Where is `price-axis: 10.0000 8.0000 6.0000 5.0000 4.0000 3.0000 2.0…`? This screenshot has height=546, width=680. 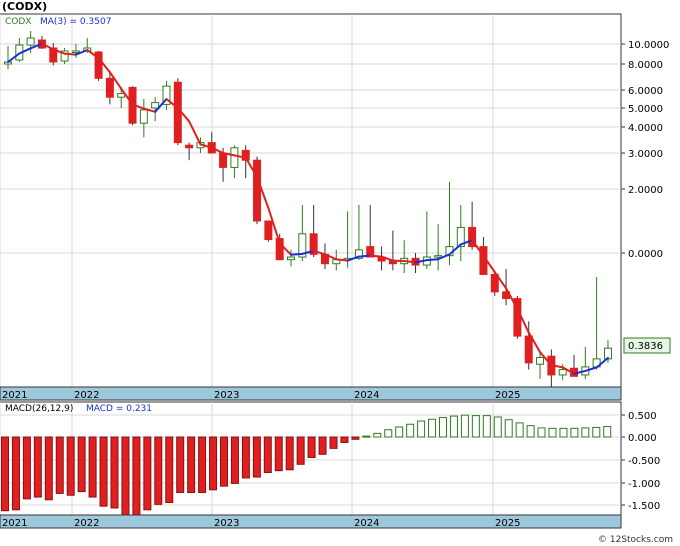 price-axis: 10.0000 8.0000 6.0000 5.0000 4.0000 3.0000 2.0… is located at coordinates (645, 150).